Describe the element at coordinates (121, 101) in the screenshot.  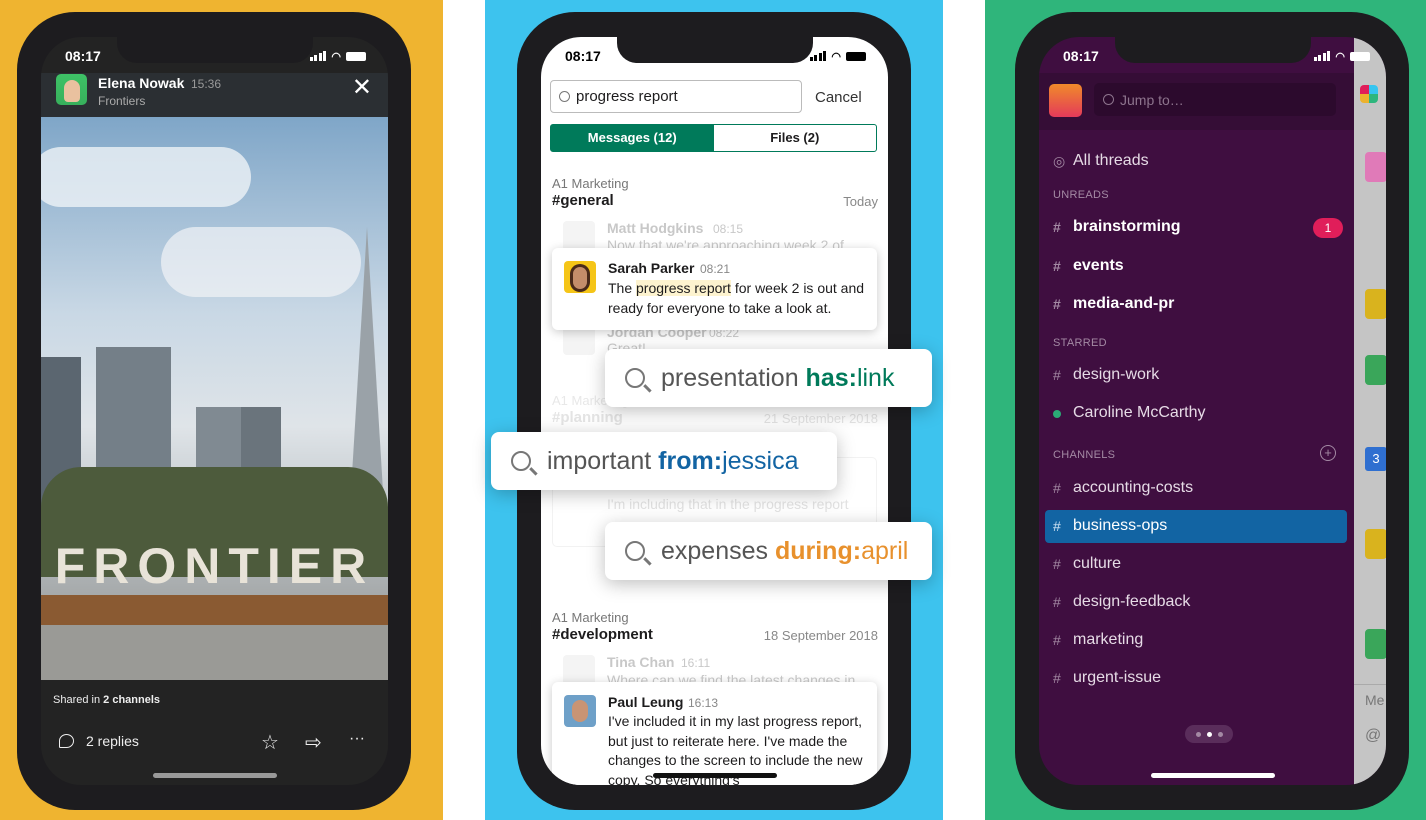
I see `channel-name: Frontiers` at that location.